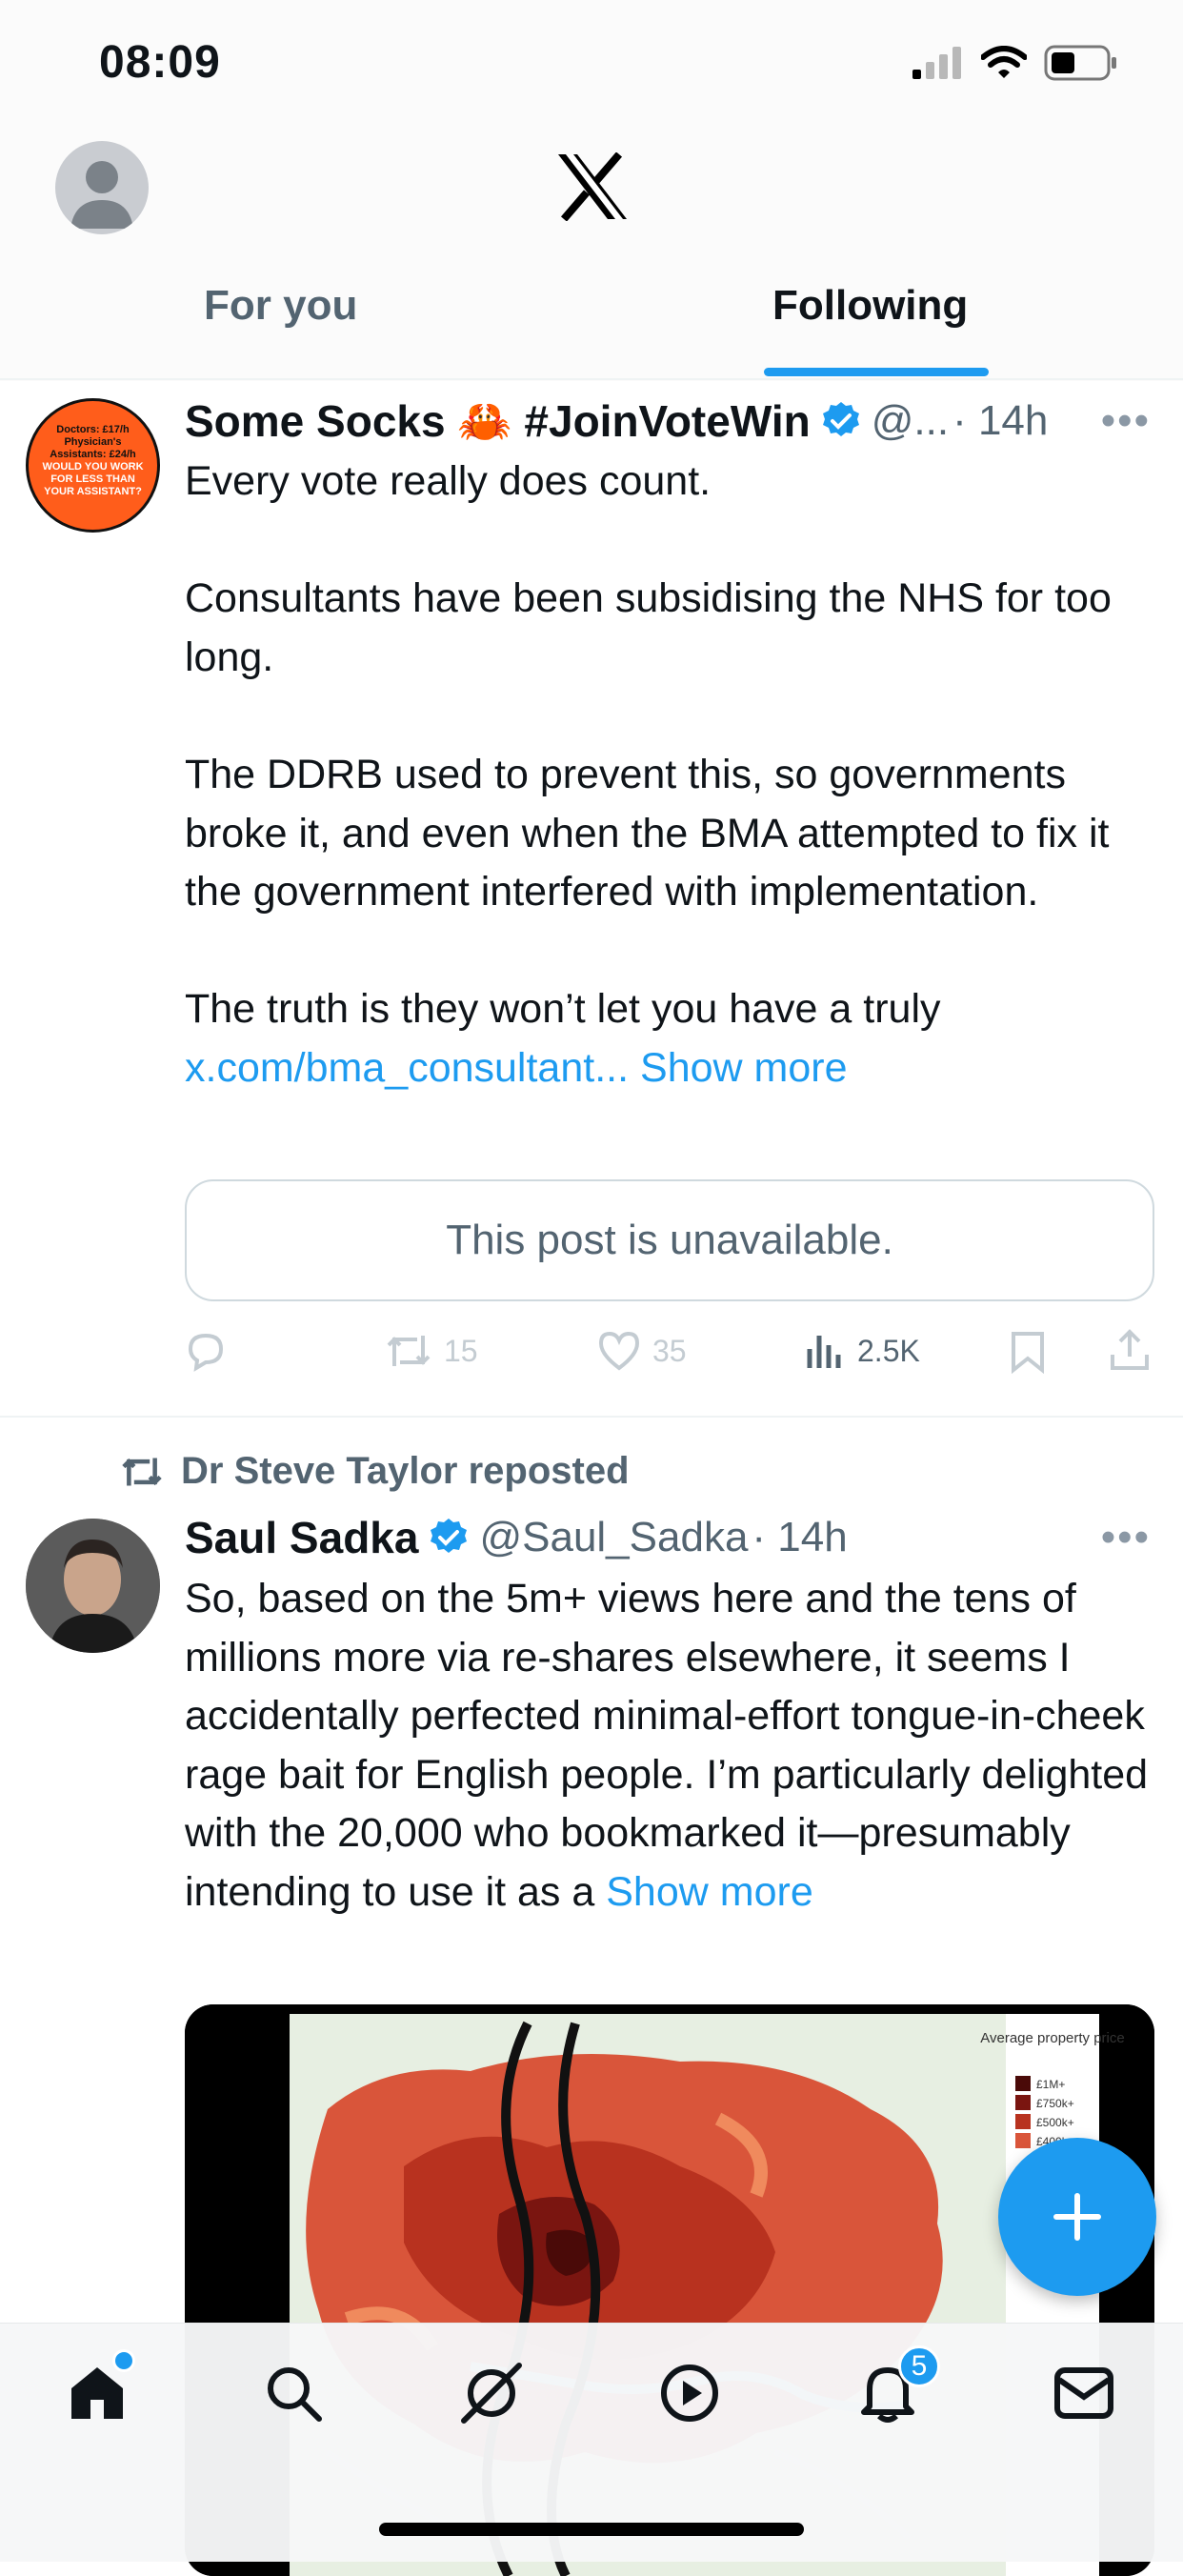 The height and width of the screenshot is (2576, 1183). What do you see at coordinates (870, 306) in the screenshot?
I see `tab-following: Following` at bounding box center [870, 306].